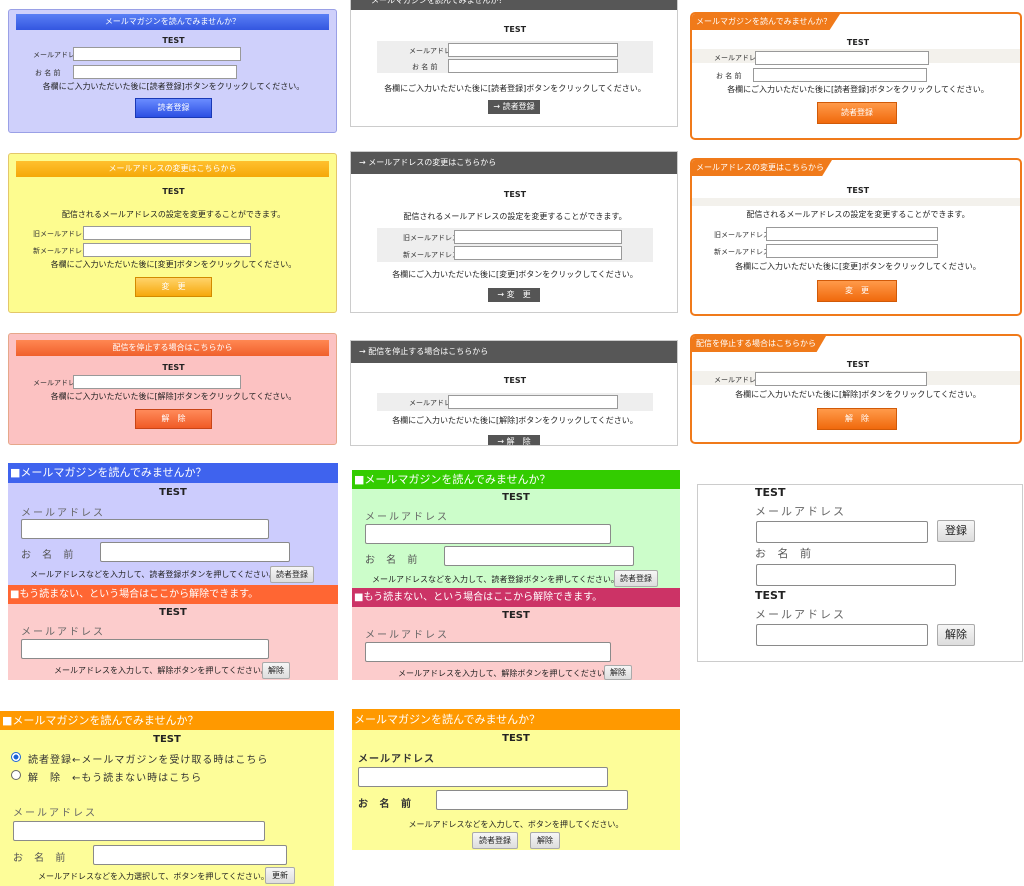 Image resolution: width=1024 pixels, height=886 pixels. I want to click on cancel-button: → 解 除, so click(514, 440).